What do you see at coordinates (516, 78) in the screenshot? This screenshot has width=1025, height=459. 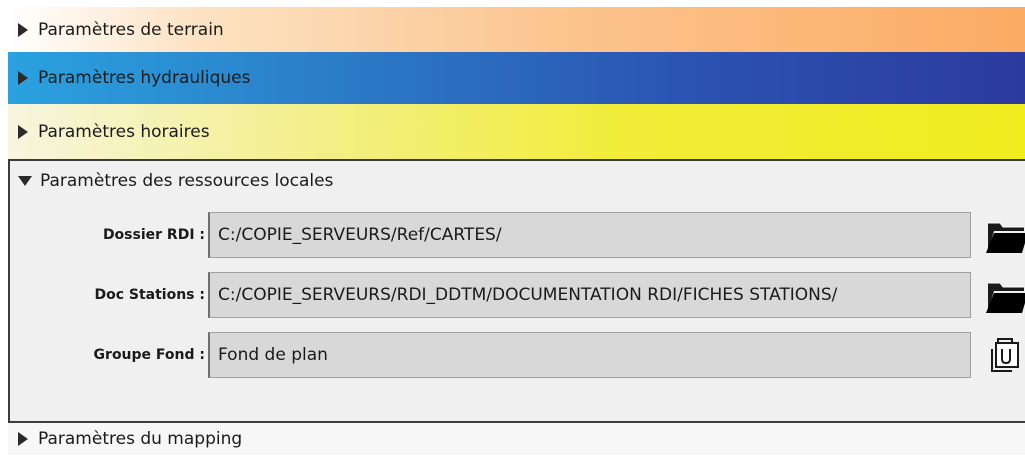 I see `section-header-hydraulique: Paramètres hydrauliques` at bounding box center [516, 78].